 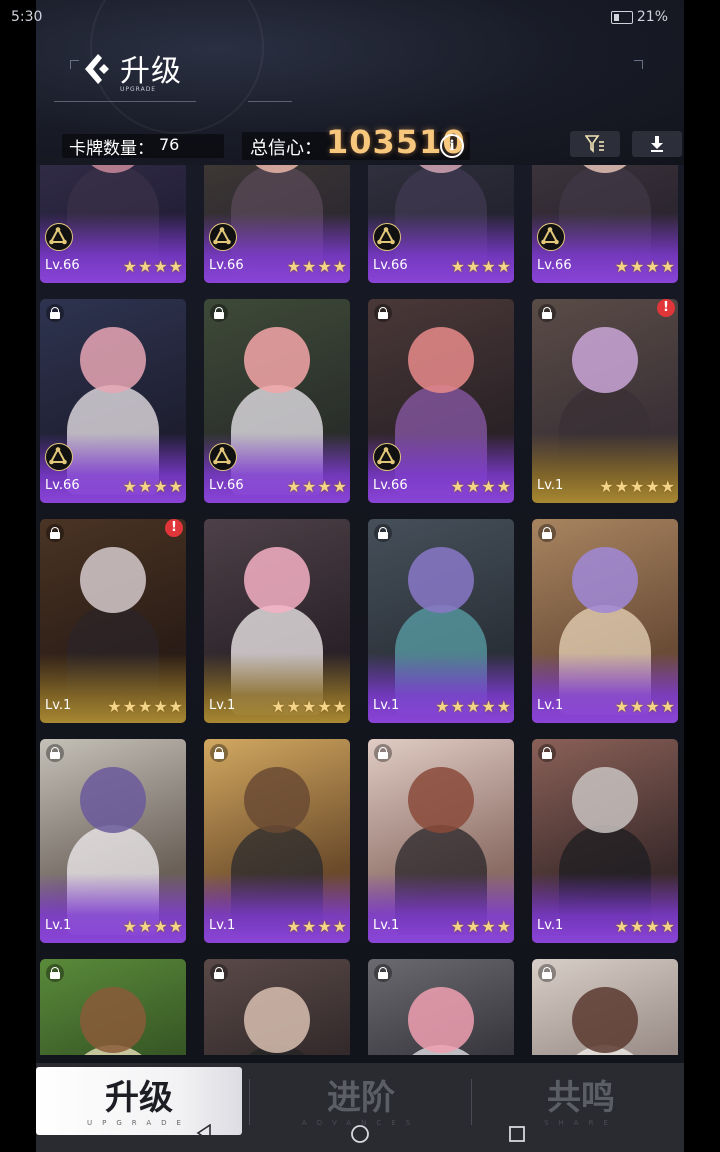 What do you see at coordinates (286, 148) in the screenshot?
I see `trust-label: 总信心：` at bounding box center [286, 148].